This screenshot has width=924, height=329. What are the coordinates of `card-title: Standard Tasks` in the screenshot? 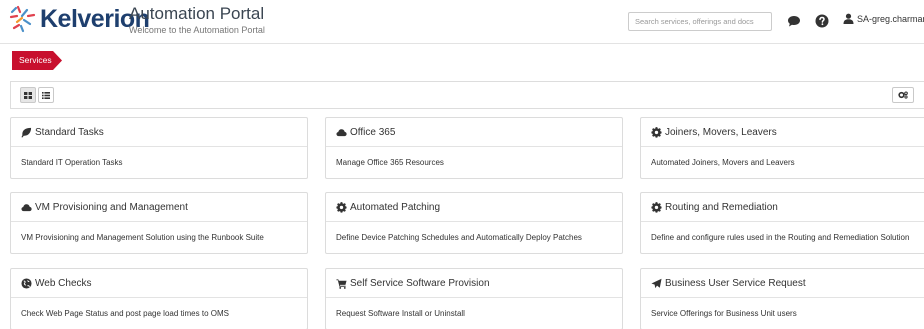 It's located at (69, 132).